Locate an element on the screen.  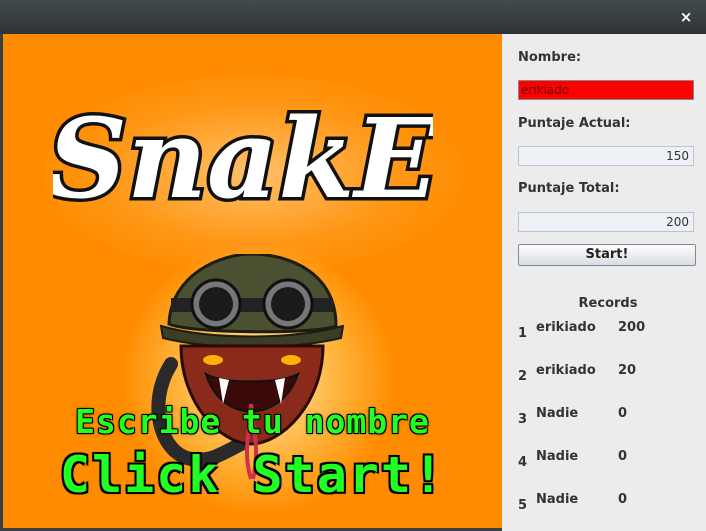
snake-logo: SnakE is located at coordinates (243, 159).